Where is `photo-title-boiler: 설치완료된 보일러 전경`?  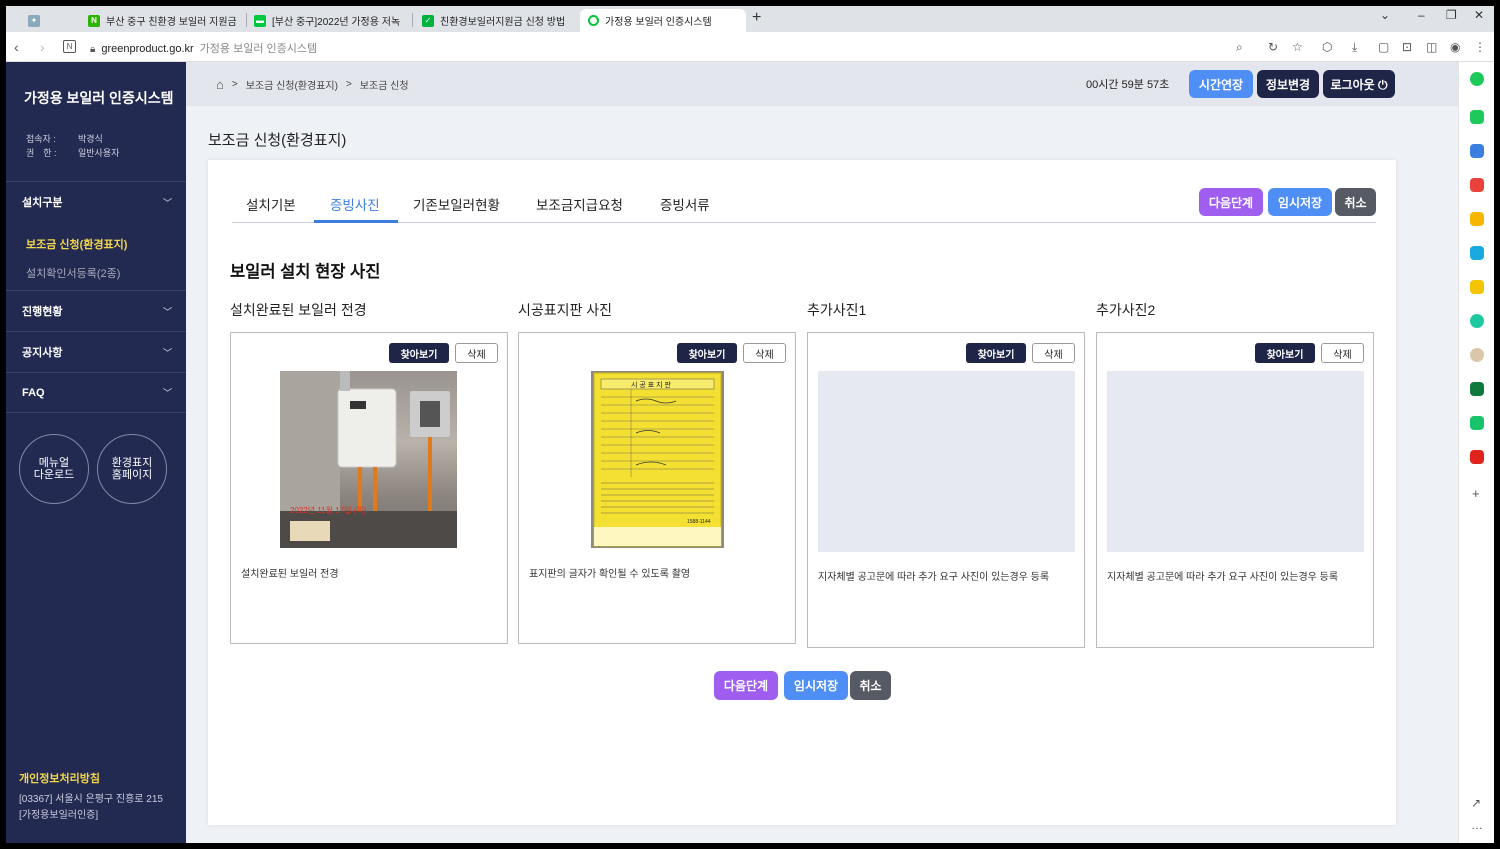 photo-title-boiler: 설치완료된 보일러 전경 is located at coordinates (298, 310).